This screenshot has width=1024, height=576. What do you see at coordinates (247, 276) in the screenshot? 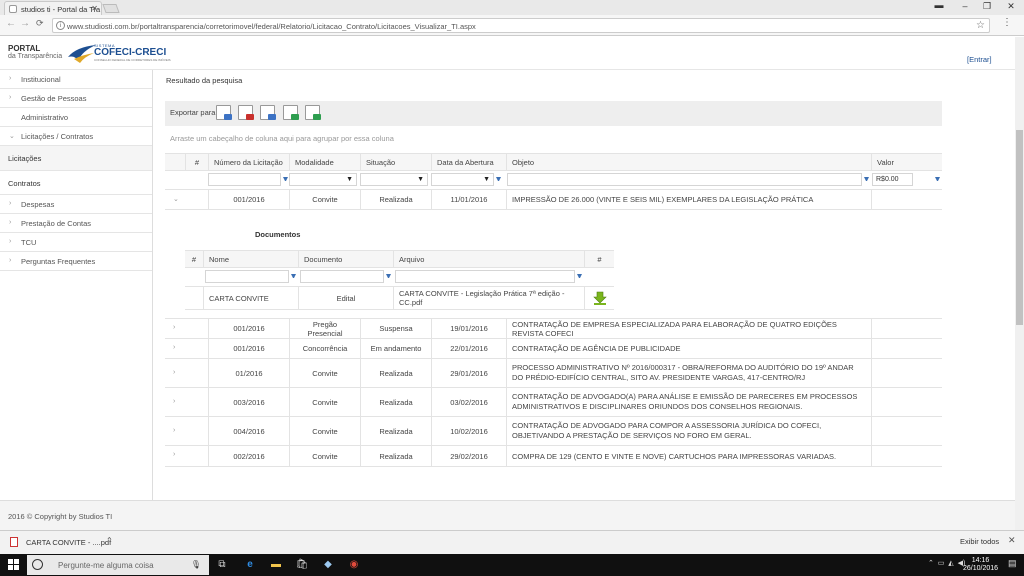
I see `doc-filter-nome-input` at bounding box center [247, 276].